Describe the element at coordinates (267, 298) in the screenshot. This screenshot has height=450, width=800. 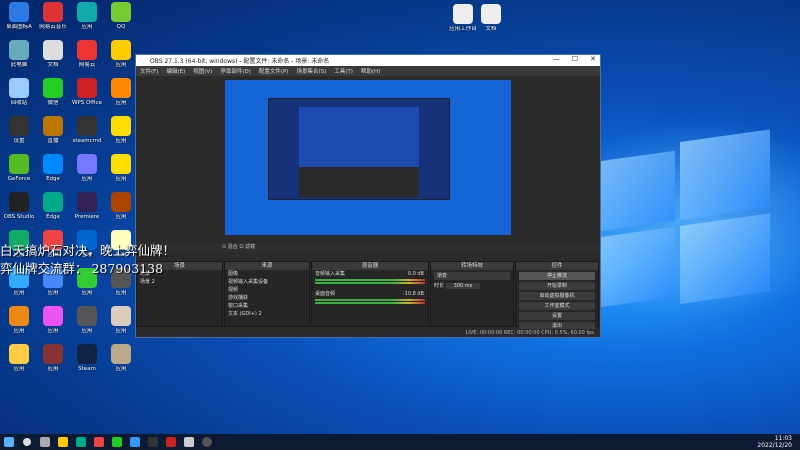
I see `source-item: 游戏捕获` at that location.